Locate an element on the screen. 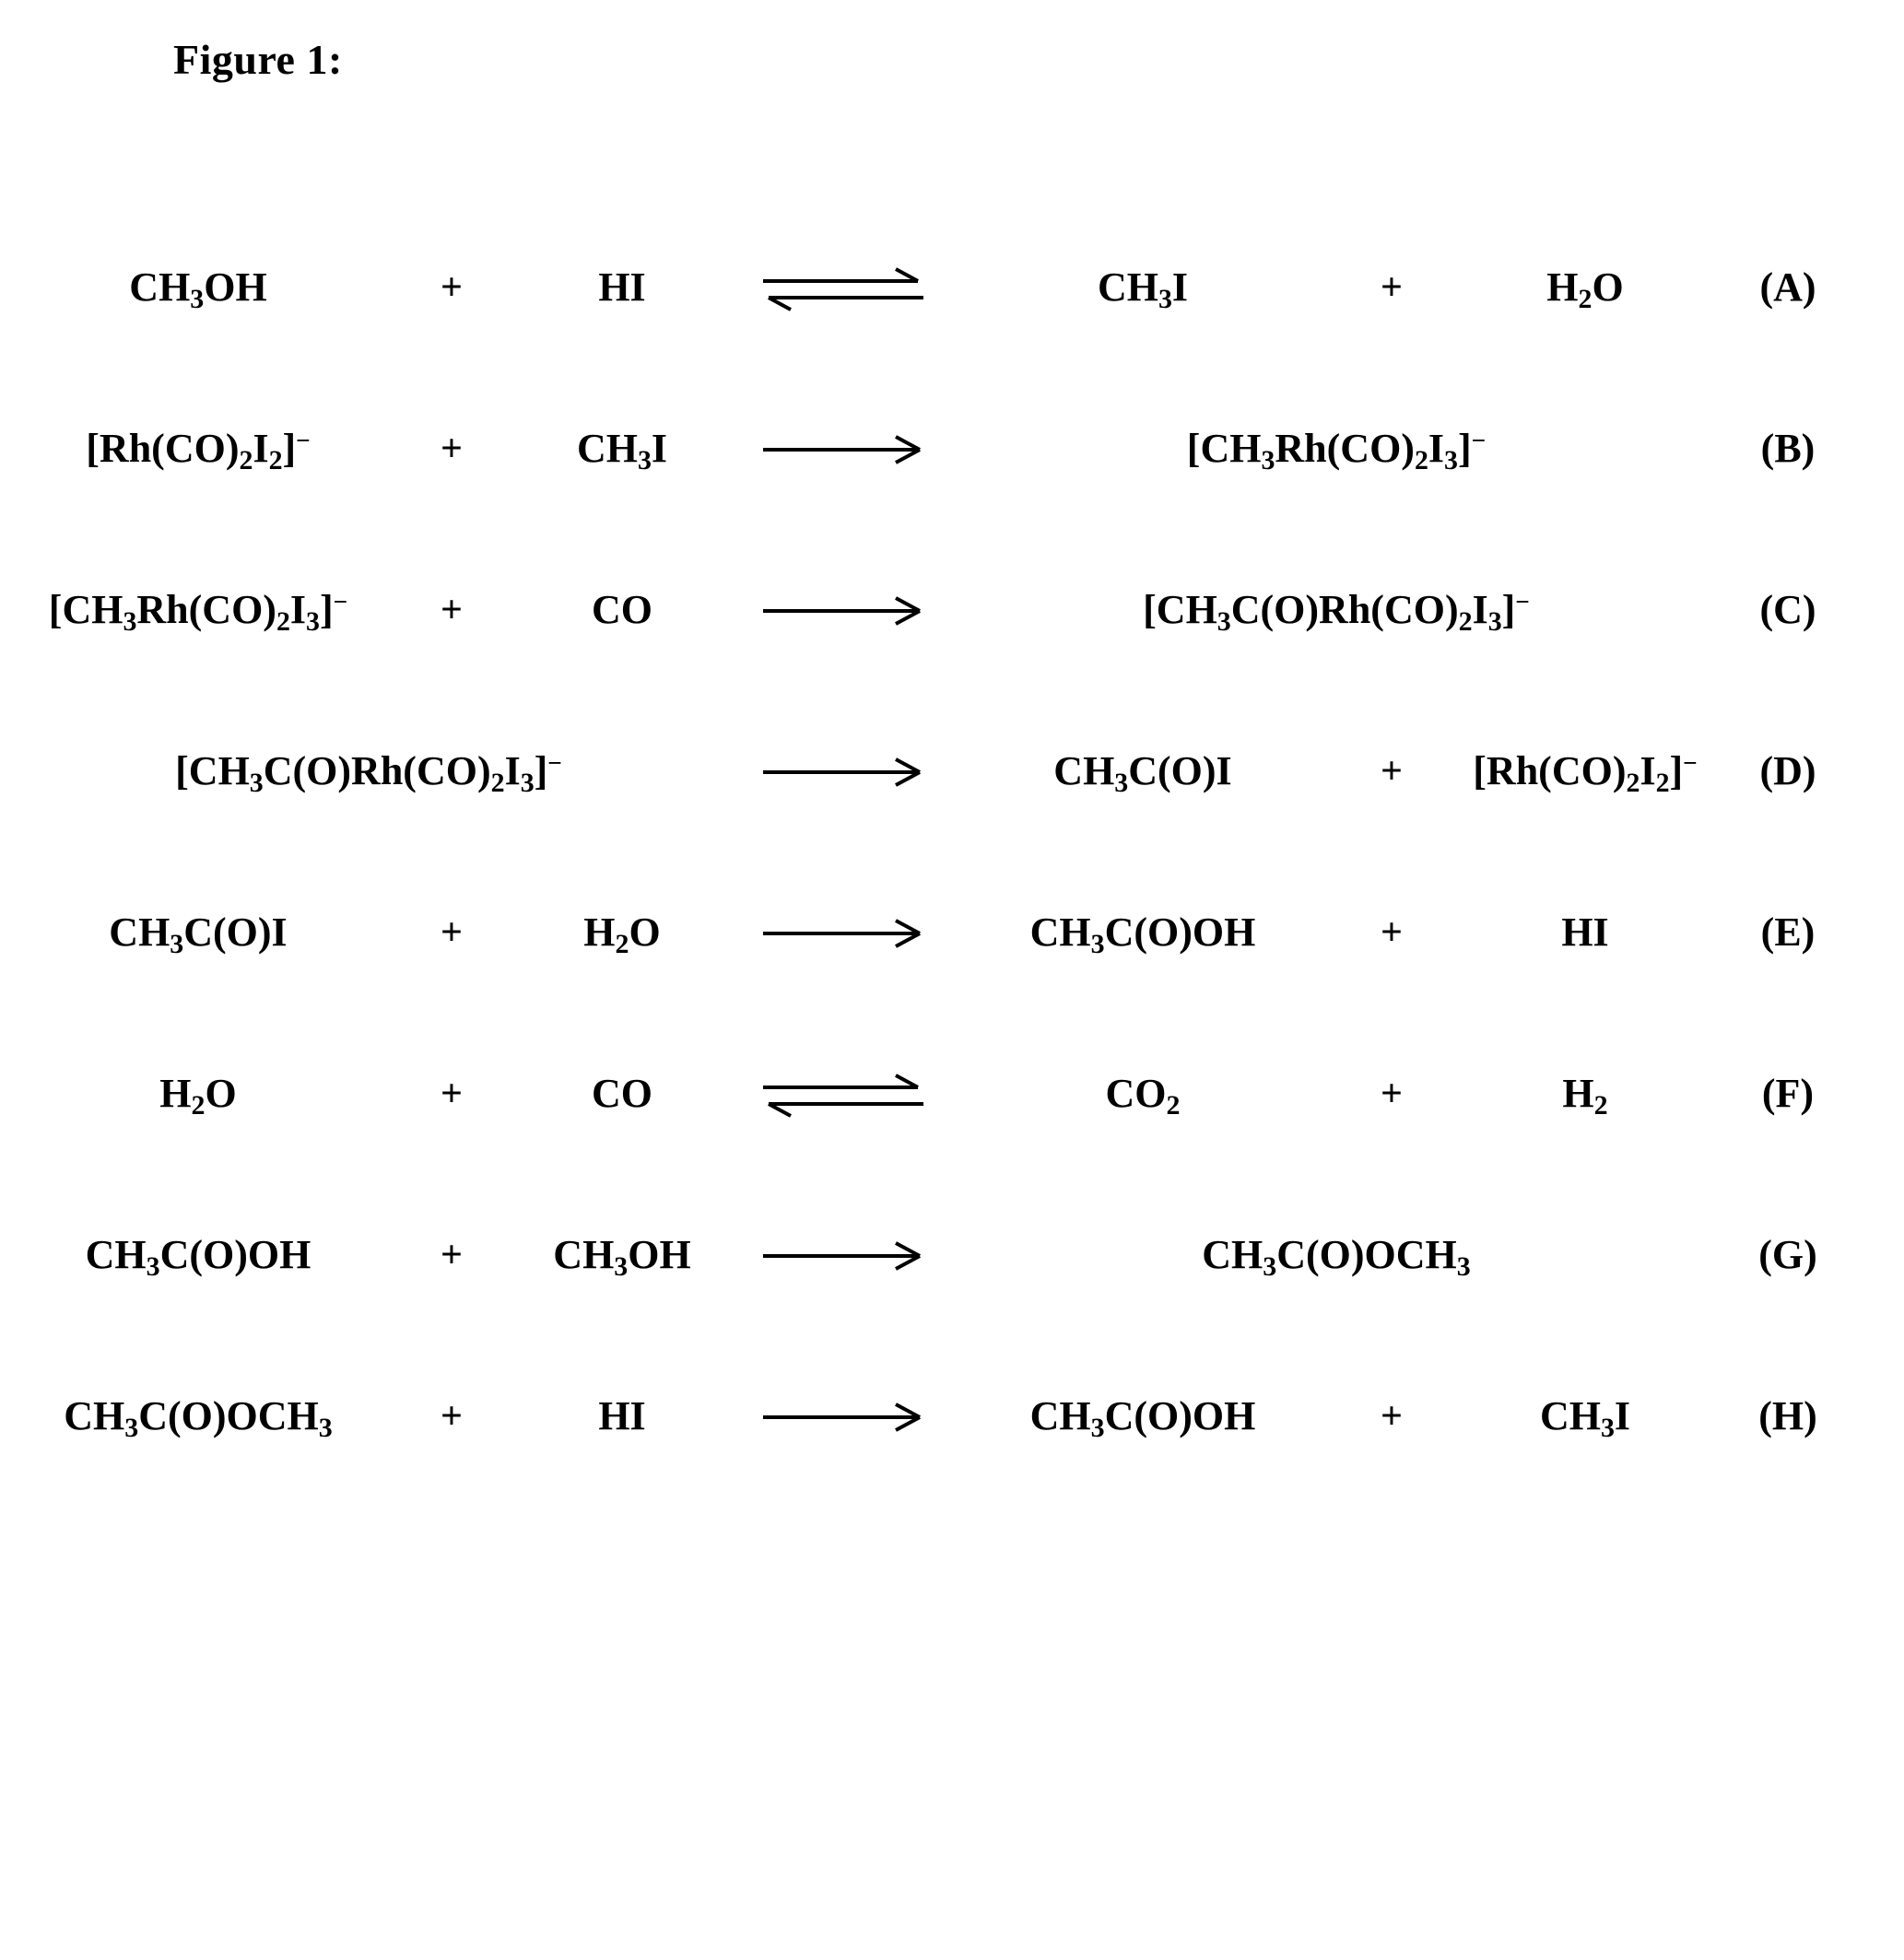  reactant-species: CH3I is located at coordinates (622, 451).